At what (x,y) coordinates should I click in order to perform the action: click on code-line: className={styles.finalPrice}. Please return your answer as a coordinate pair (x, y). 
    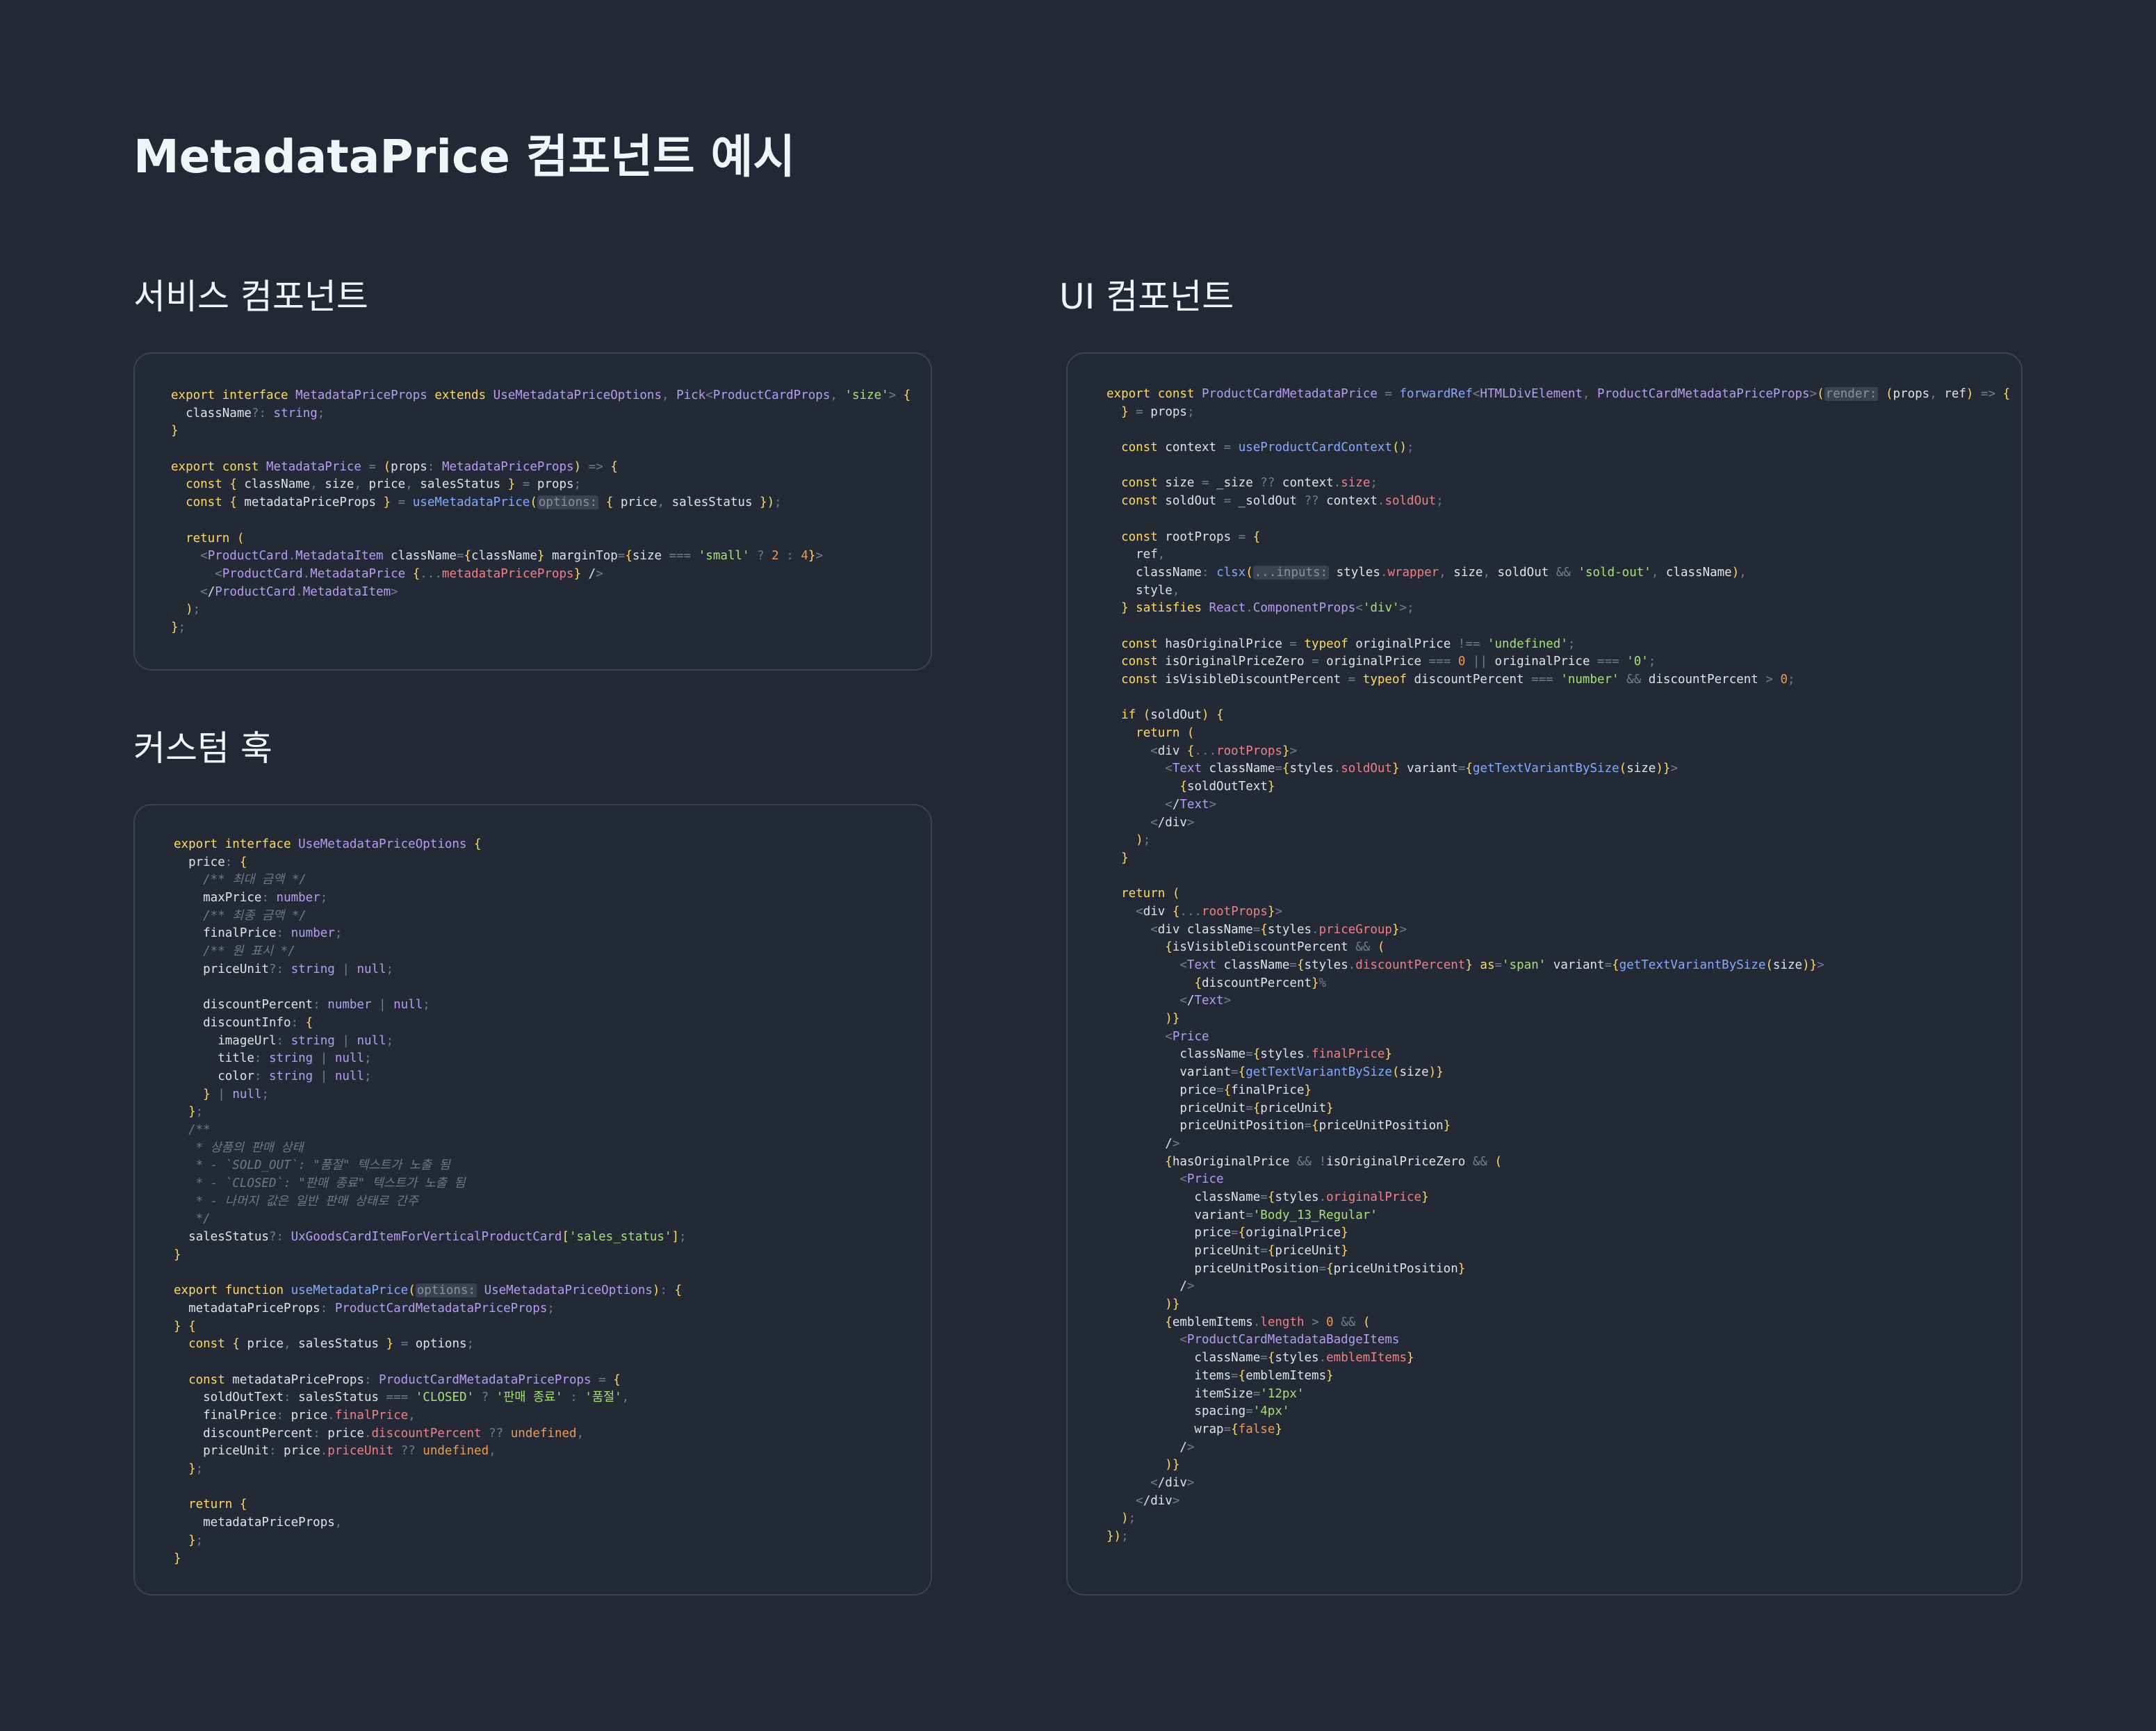
    Looking at the image, I should click on (1249, 1054).